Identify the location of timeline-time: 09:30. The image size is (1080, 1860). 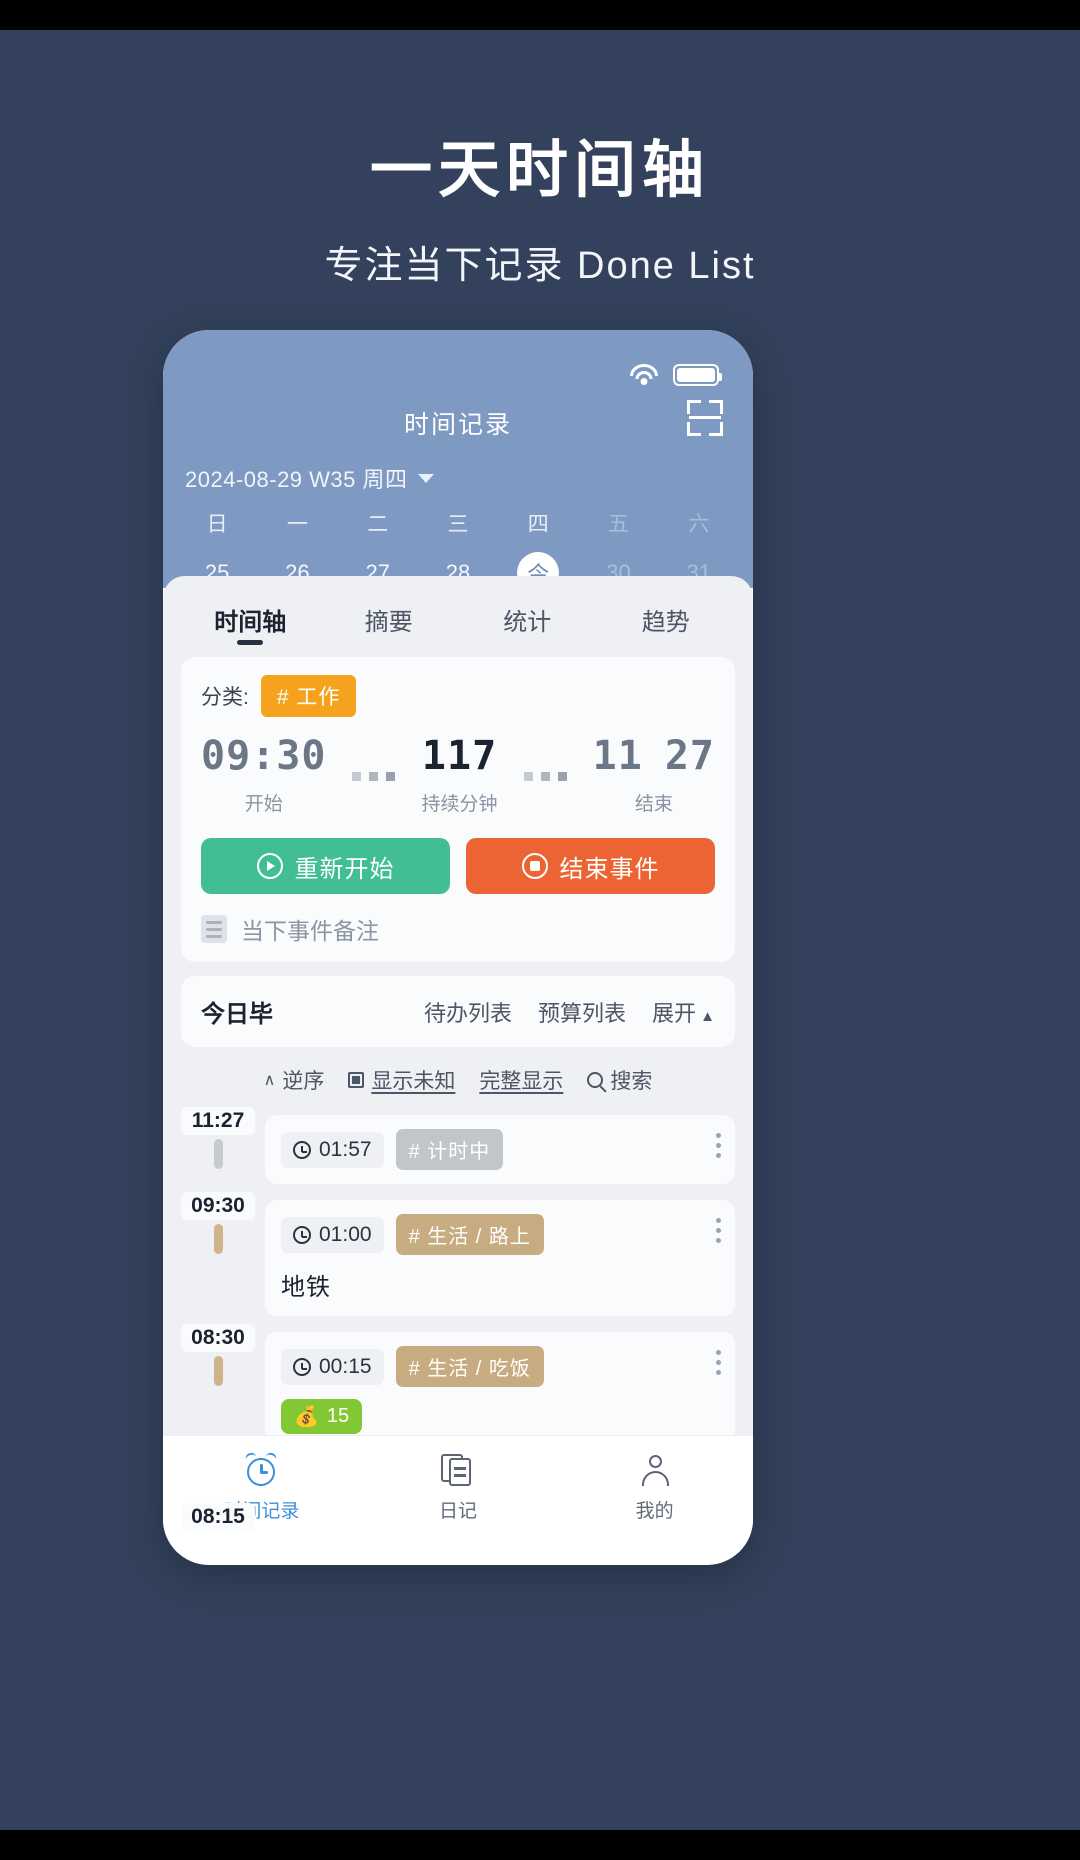
(218, 1206).